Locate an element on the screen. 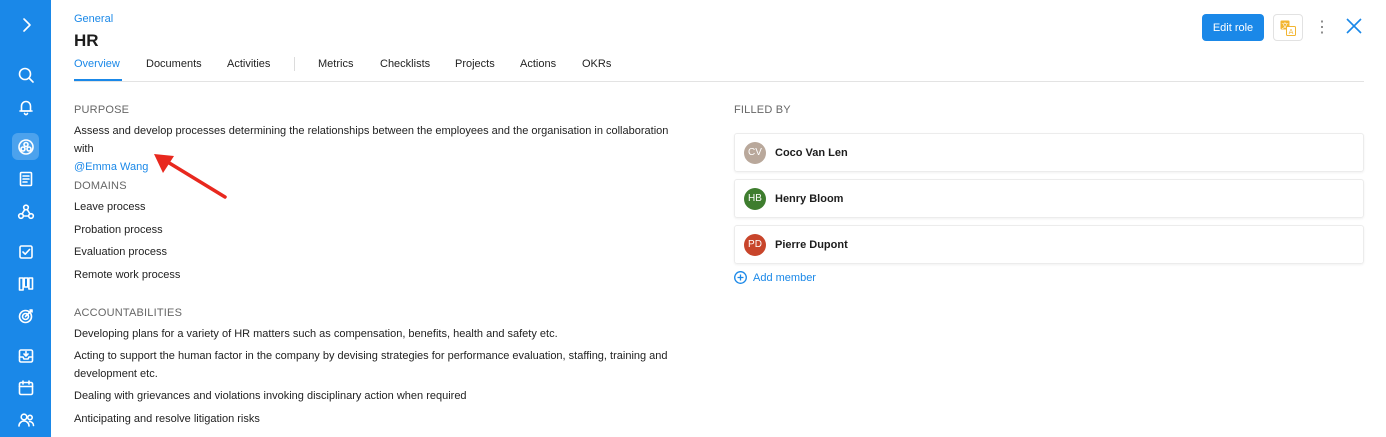 The height and width of the screenshot is (437, 1386). network-icon is located at coordinates (25, 211).